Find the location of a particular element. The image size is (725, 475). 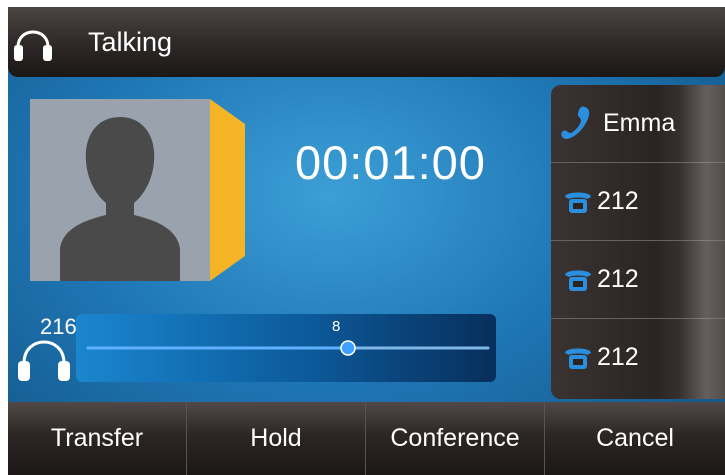

conference-button: Conference is located at coordinates (455, 438).